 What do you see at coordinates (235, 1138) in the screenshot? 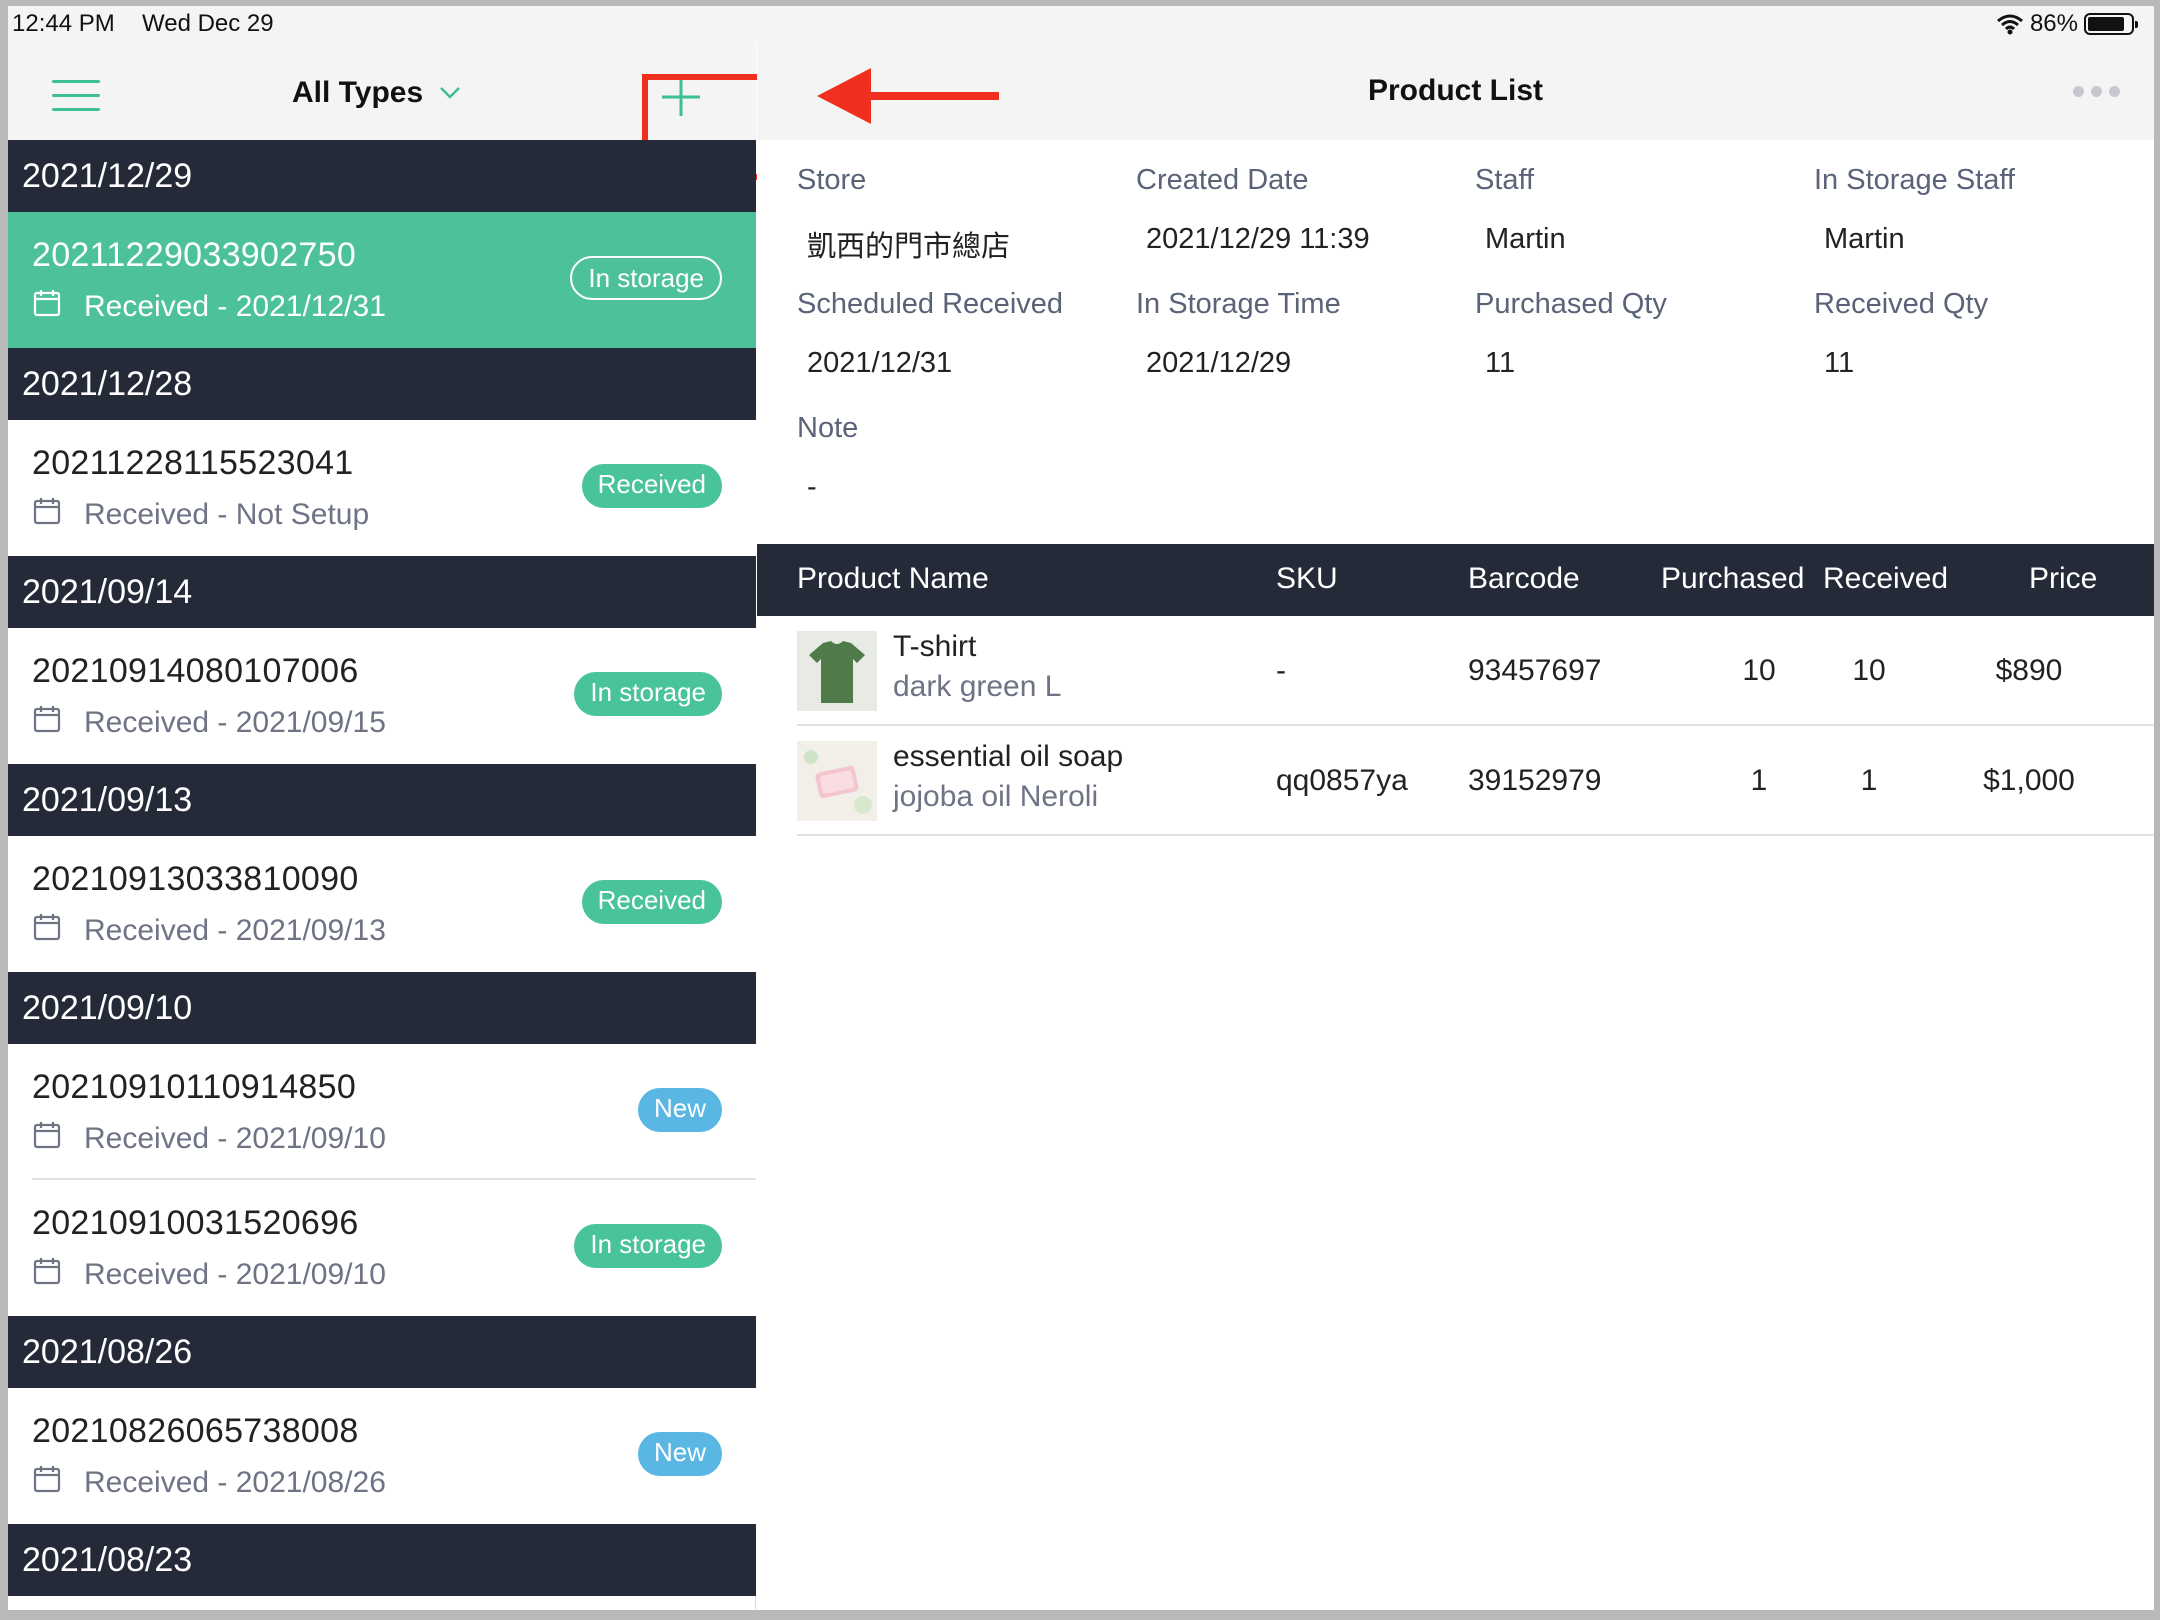
I see `received-date-text: Received - 2021/09/10` at bounding box center [235, 1138].